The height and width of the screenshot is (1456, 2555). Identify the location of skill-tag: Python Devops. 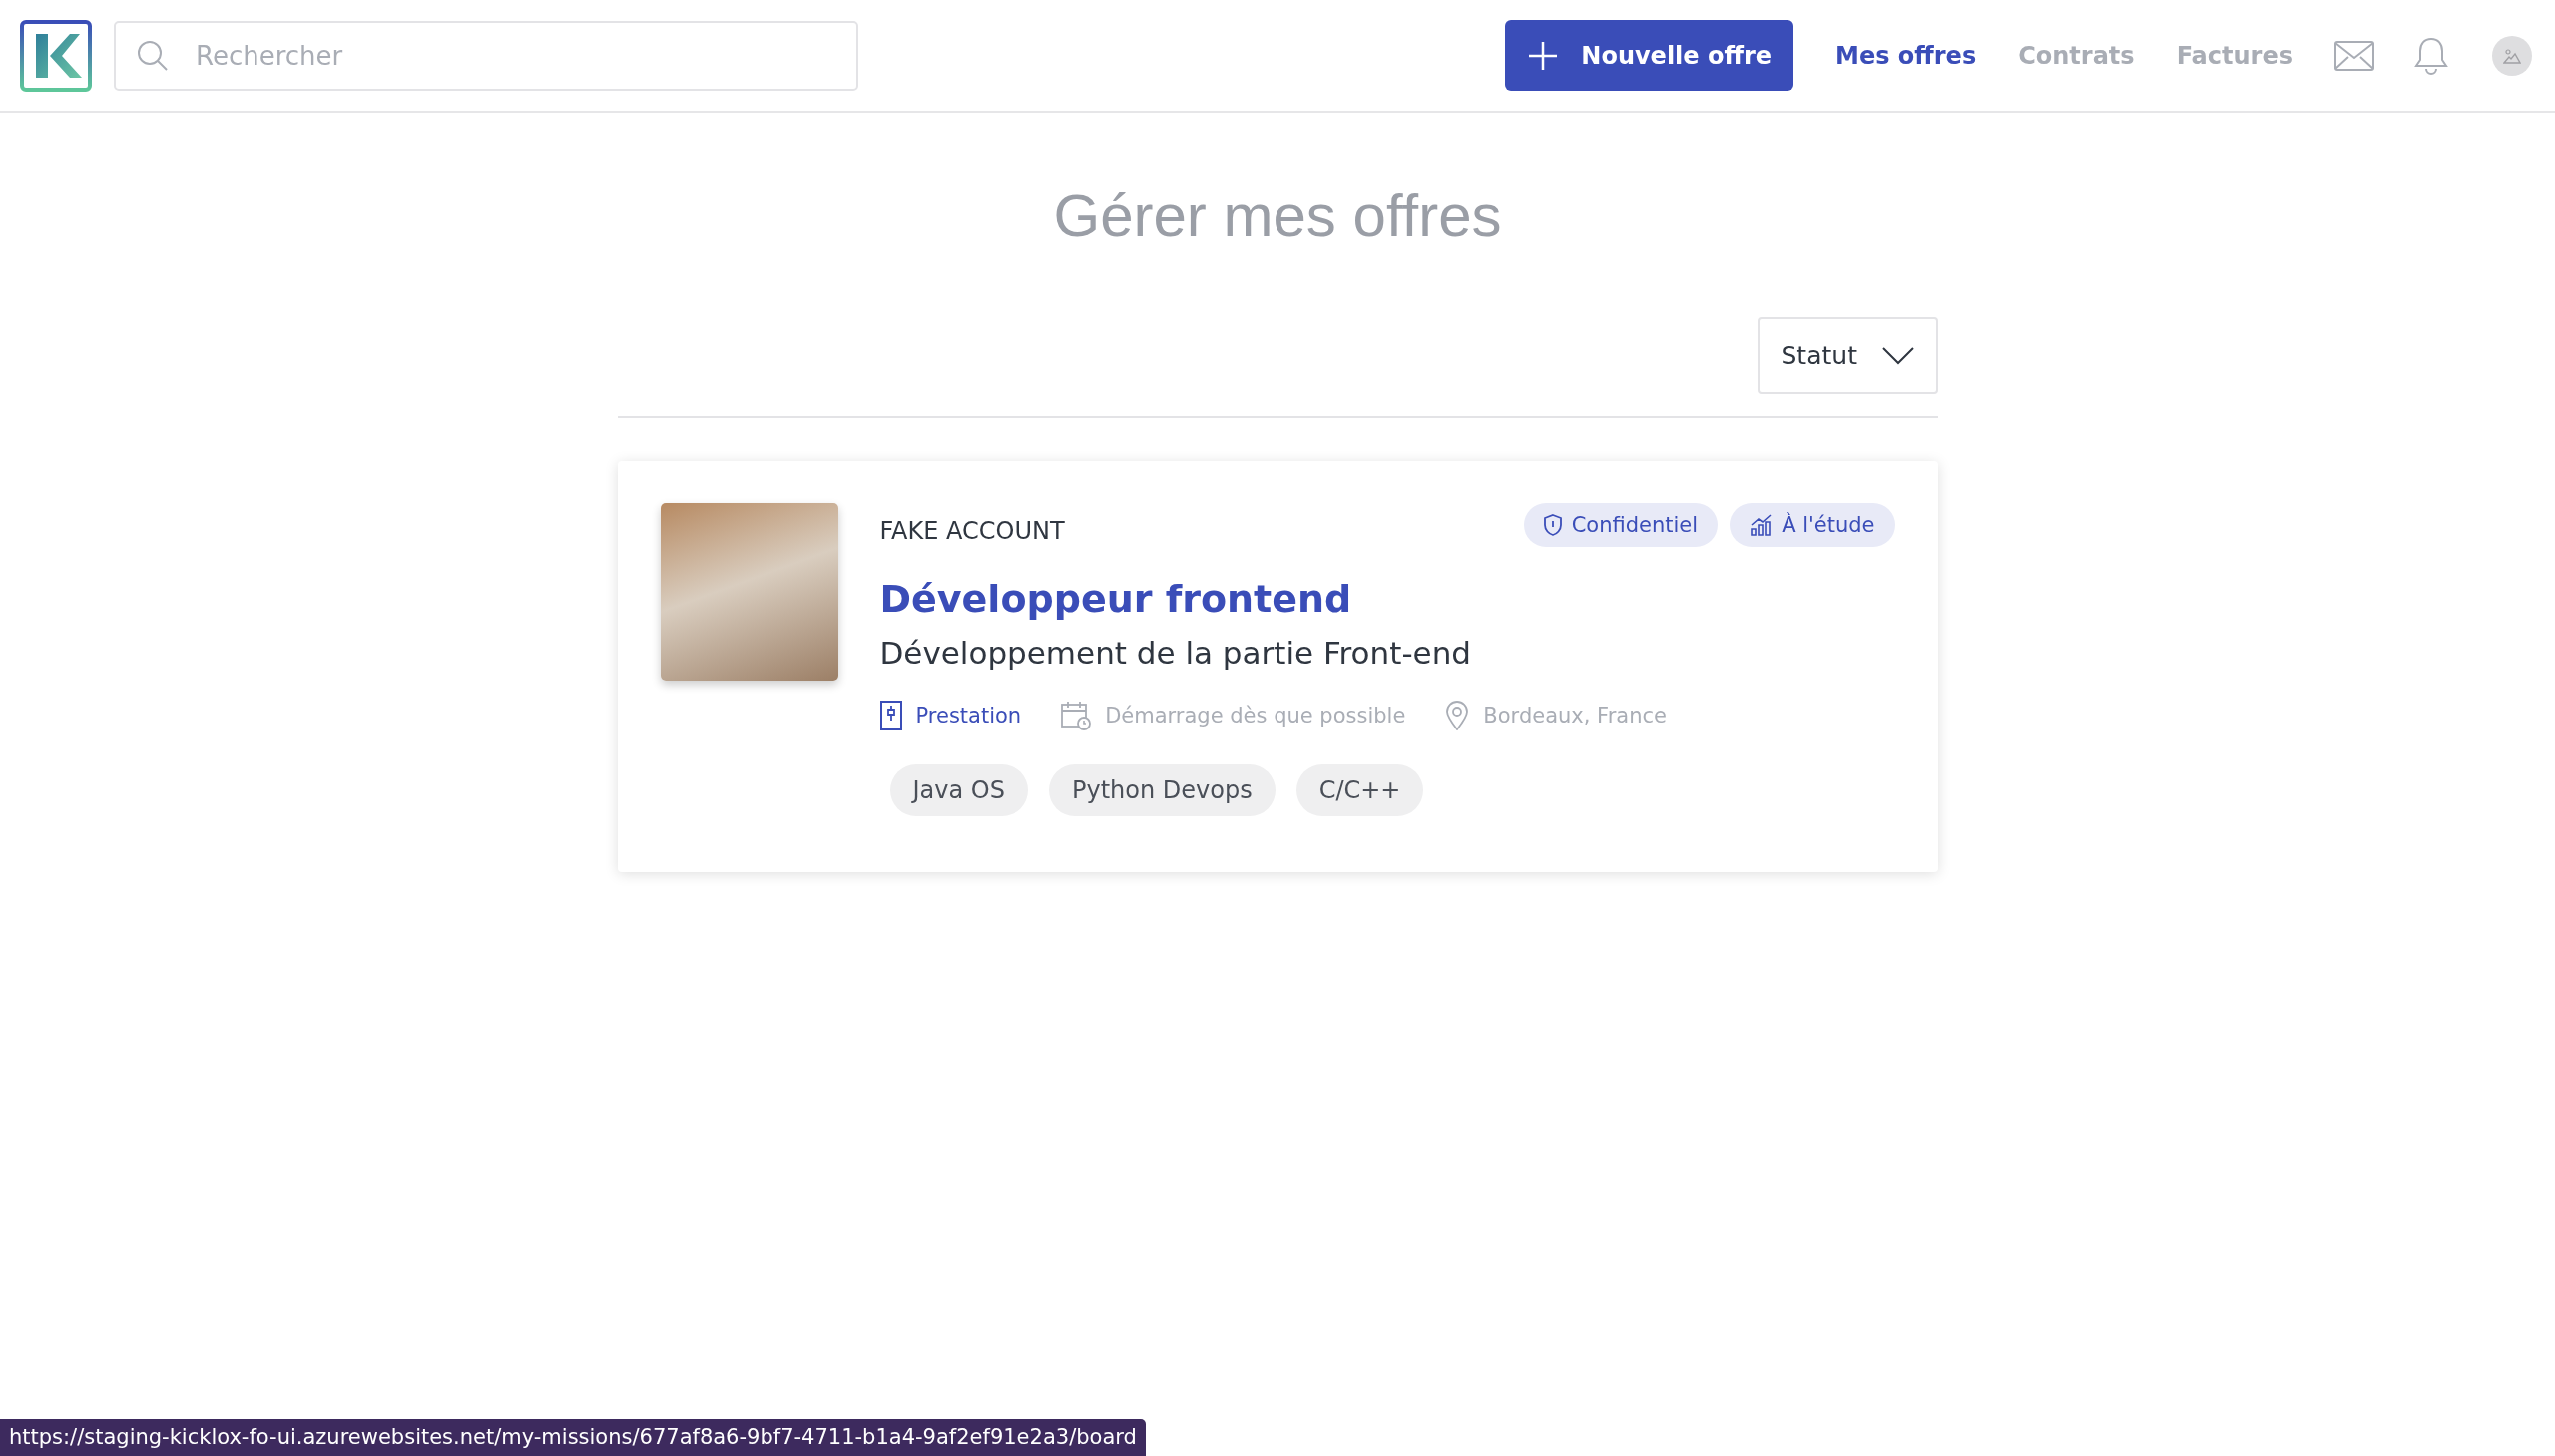
(1162, 790).